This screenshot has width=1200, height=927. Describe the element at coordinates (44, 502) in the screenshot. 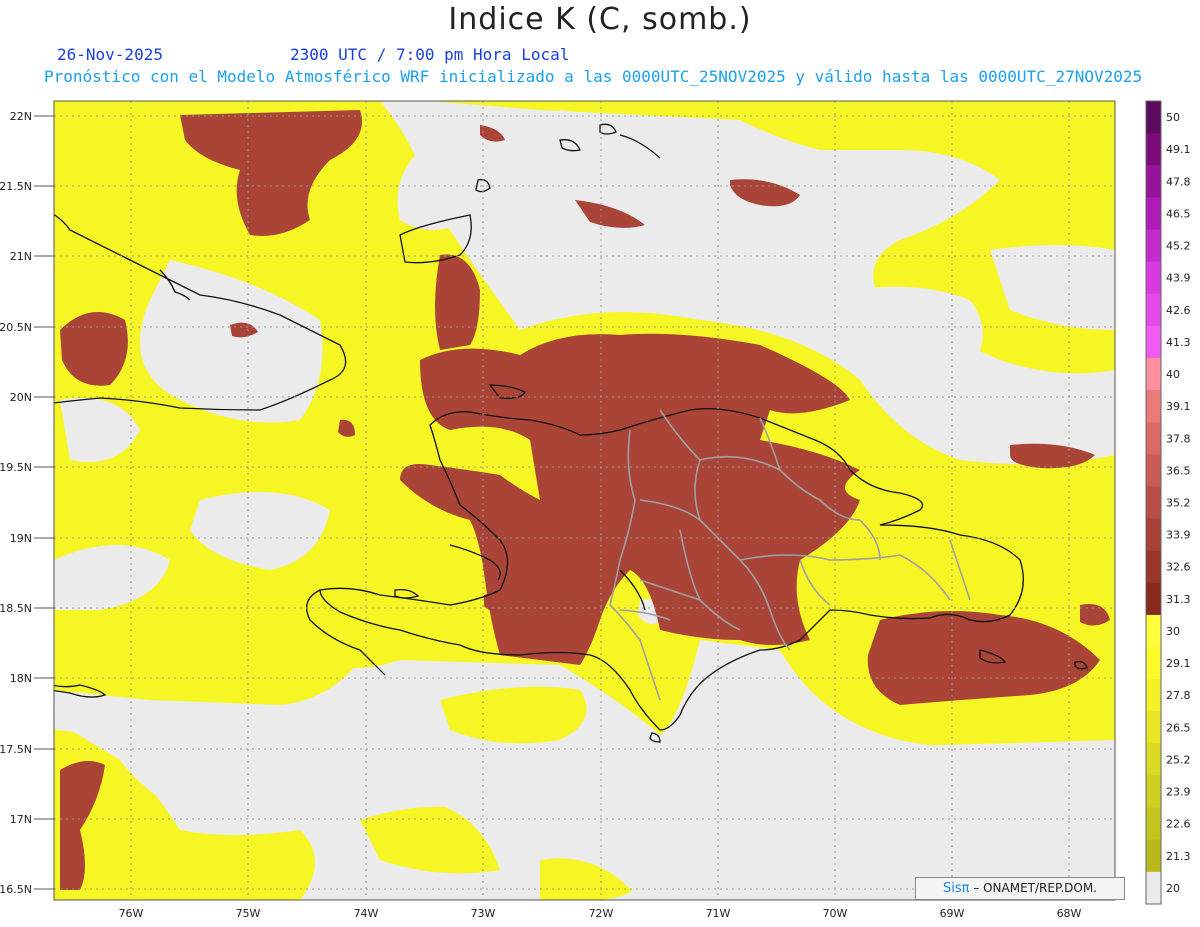

I see `latitude-ticks` at that location.